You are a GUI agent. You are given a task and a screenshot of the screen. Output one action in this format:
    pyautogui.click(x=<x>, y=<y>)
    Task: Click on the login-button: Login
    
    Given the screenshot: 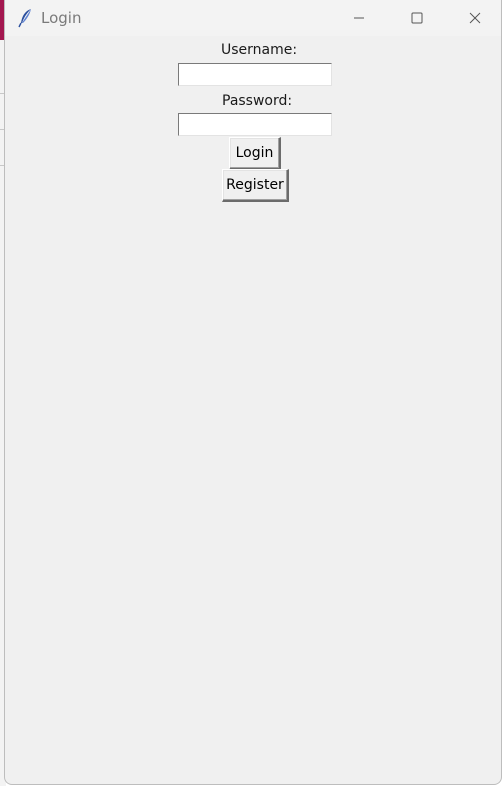 What is the action you would take?
    pyautogui.click(x=255, y=153)
    